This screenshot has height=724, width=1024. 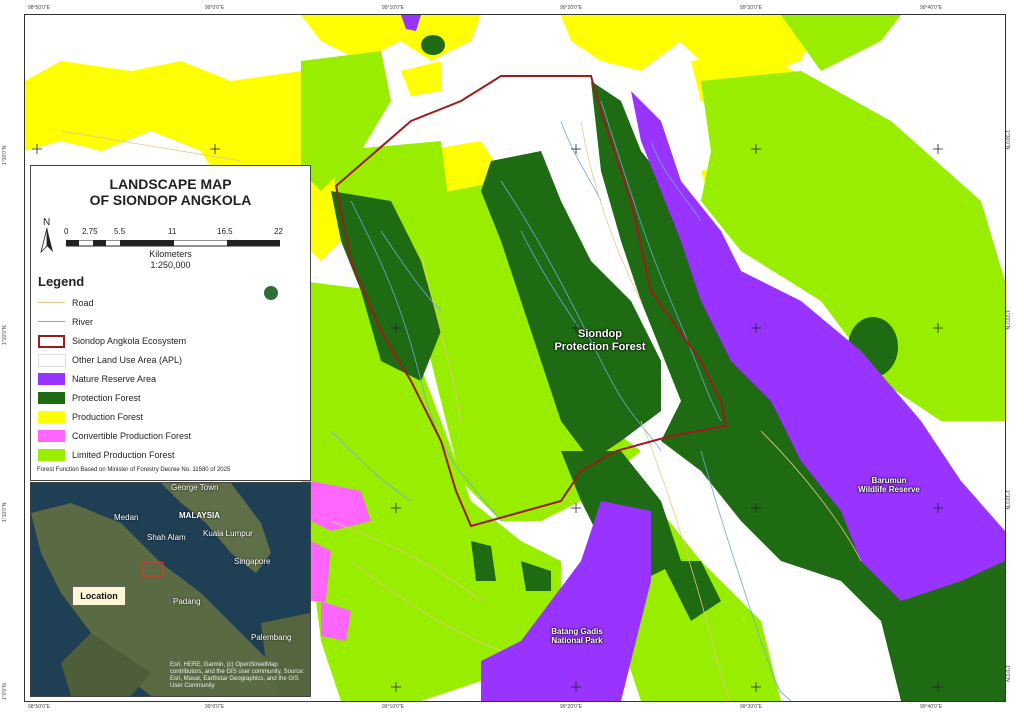 I want to click on coord-top-2: 99°0'0"E, so click(x=215, y=8).